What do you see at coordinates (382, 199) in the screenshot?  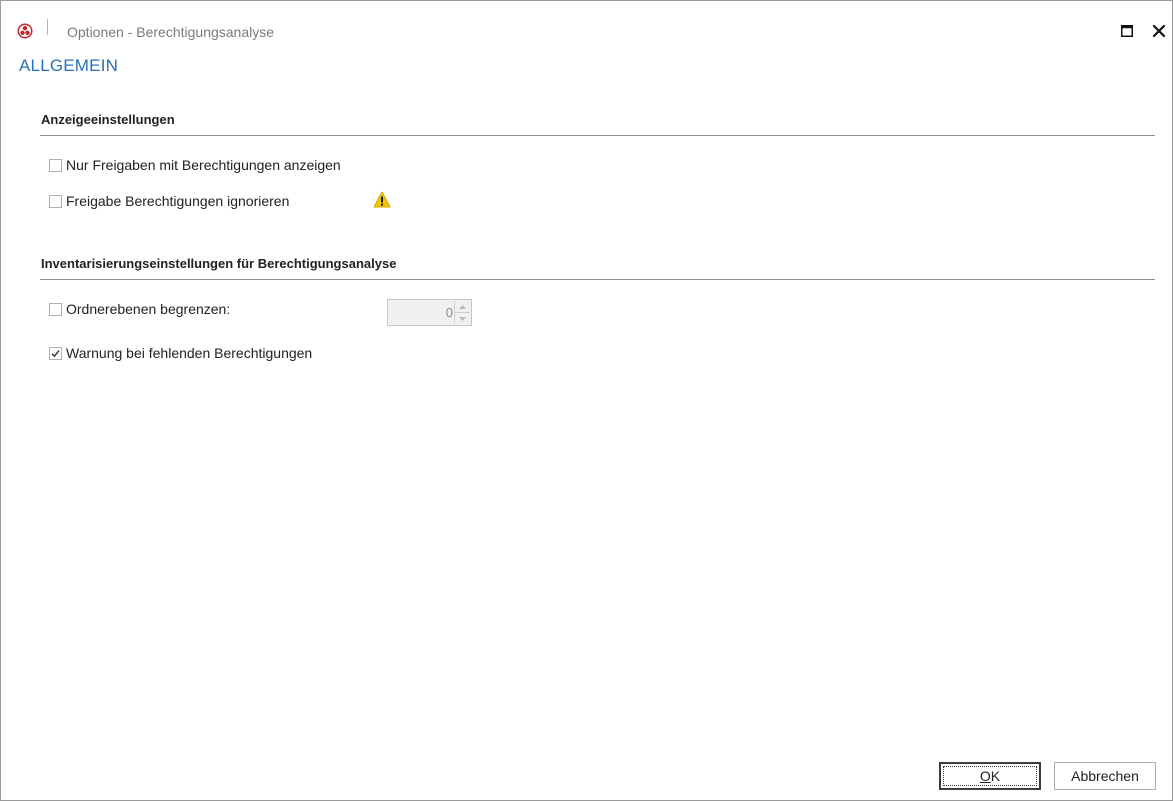 I see `warning-icon` at bounding box center [382, 199].